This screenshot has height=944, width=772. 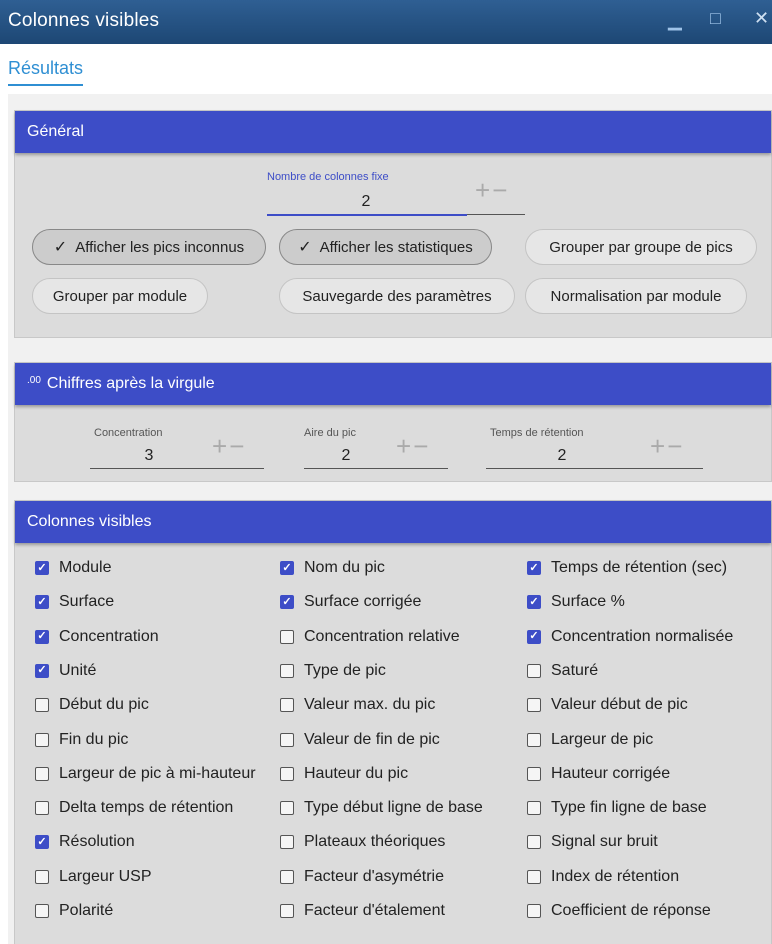 I want to click on column-checkbox-item: Concentration normalisée, so click(x=630, y=637).